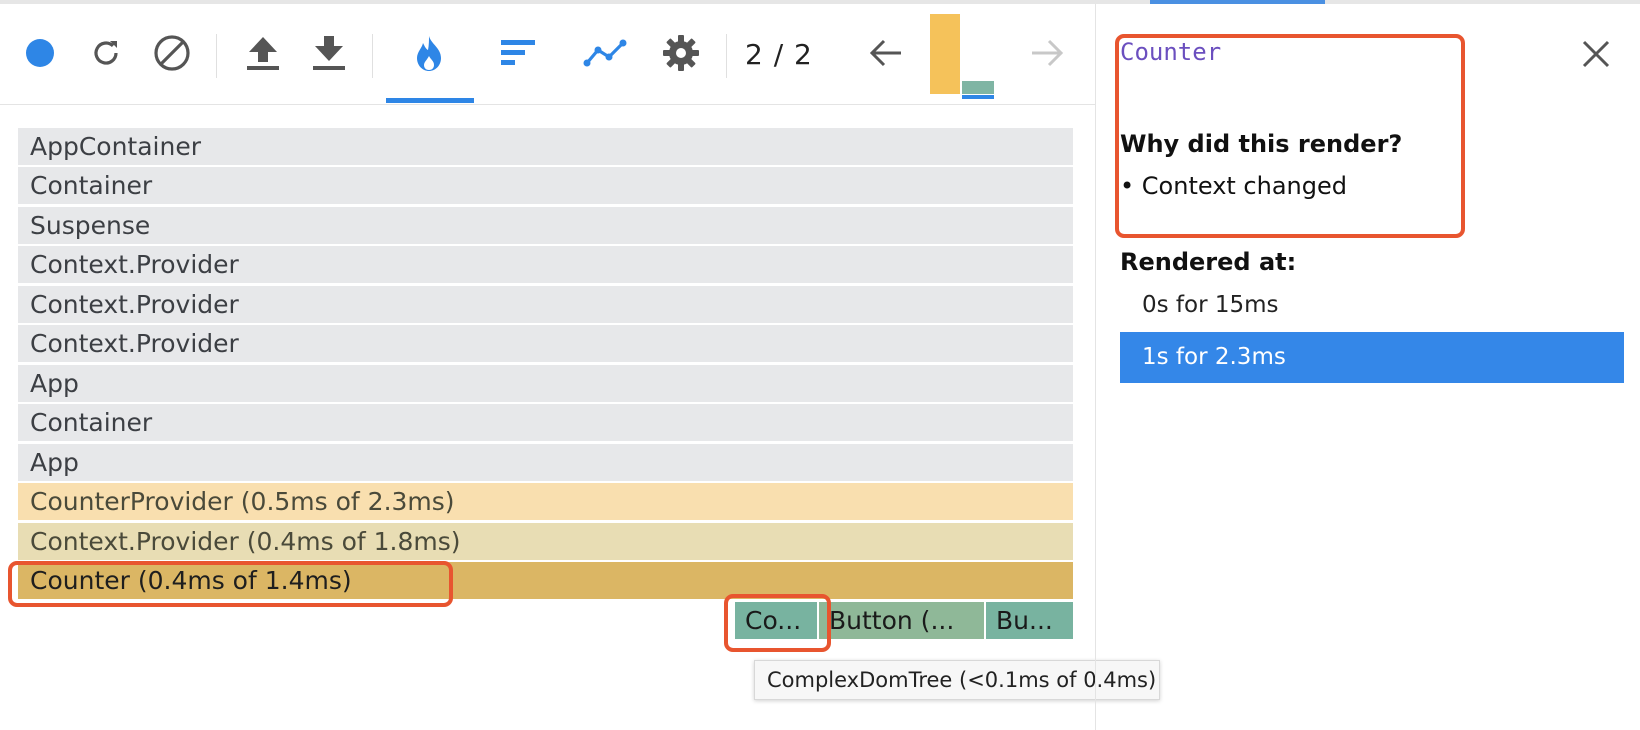 The width and height of the screenshot is (1640, 730). I want to click on render-reason: • Context changed, so click(1233, 186).